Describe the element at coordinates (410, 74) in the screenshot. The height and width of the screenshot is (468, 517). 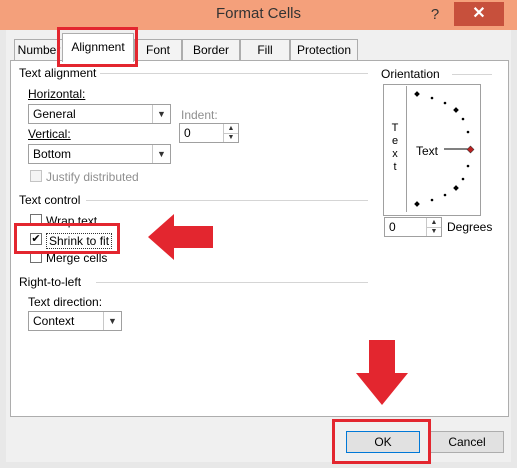
I see `orientation-group-label: Orientation` at that location.